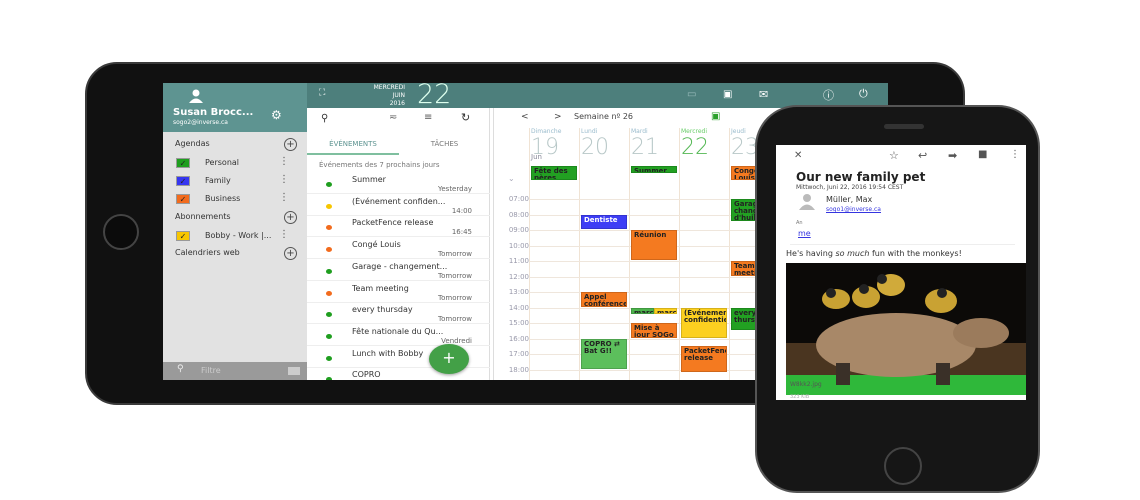 This screenshot has width=1140, height=500. I want to click on tab-events: ÉVÉNEMENTS, so click(353, 145).